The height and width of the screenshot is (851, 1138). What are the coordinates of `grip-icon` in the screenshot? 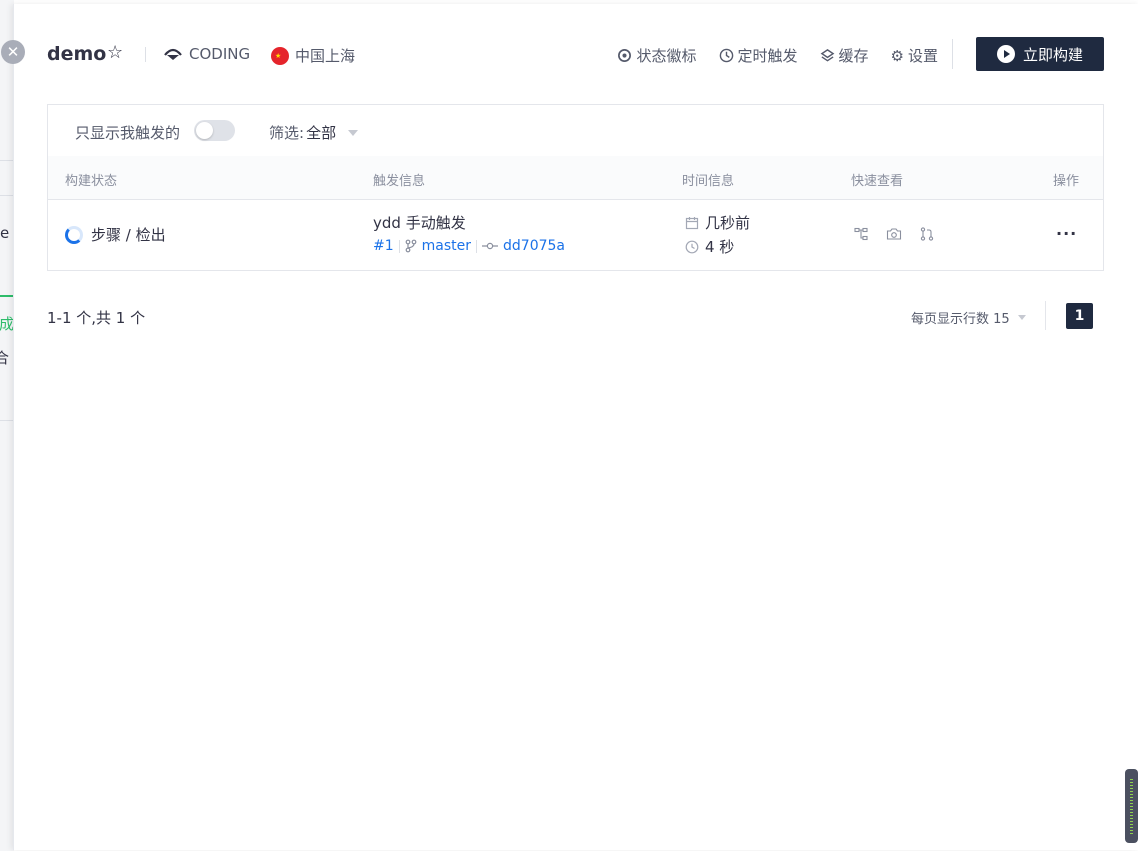 It's located at (1131, 806).